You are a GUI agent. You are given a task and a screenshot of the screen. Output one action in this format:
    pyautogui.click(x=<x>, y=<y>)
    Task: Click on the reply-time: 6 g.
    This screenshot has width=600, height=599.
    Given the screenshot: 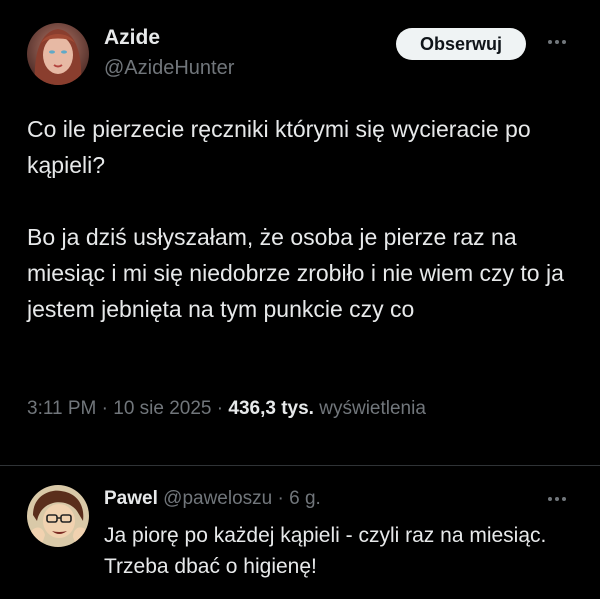 What is the action you would take?
    pyautogui.click(x=305, y=498)
    